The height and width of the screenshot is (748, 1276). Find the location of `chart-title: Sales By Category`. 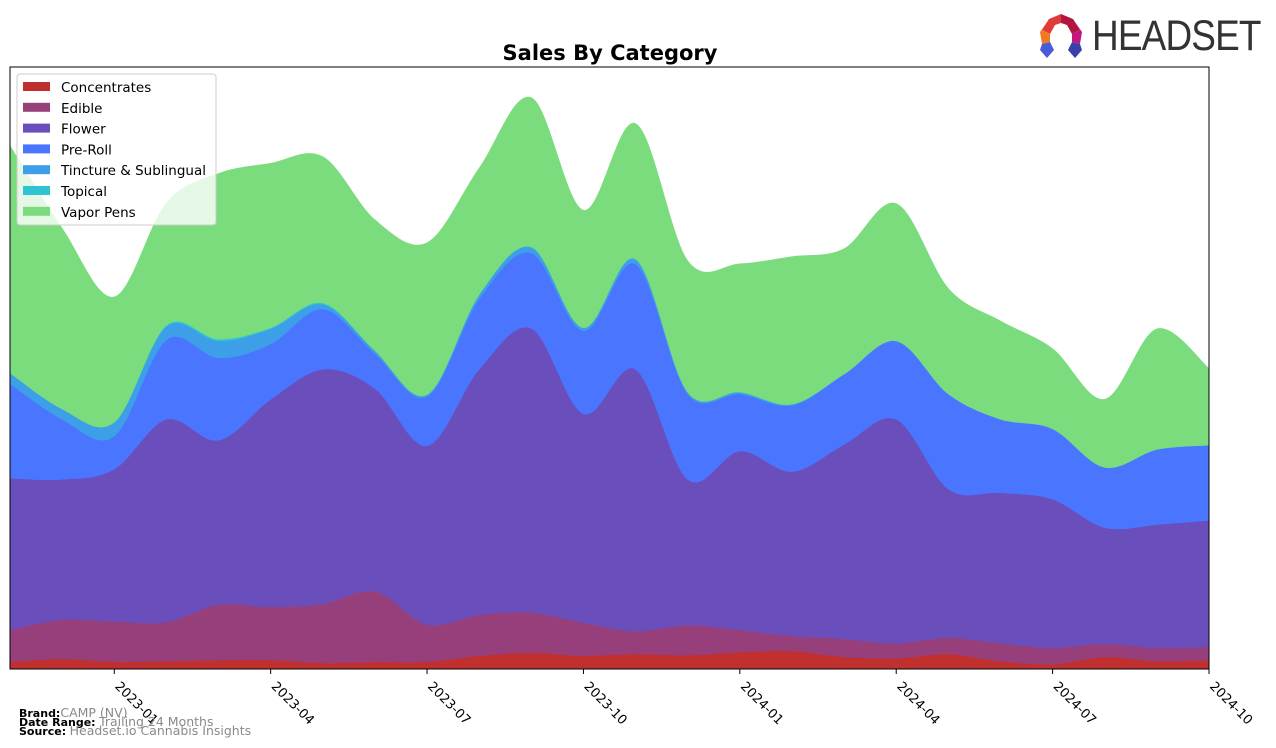

chart-title: Sales By Category is located at coordinates (610, 53).